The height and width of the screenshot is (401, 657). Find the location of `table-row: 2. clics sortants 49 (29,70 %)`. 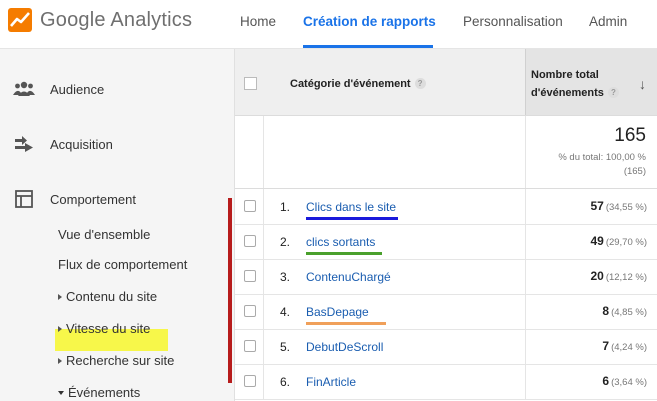

table-row: 2. clics sortants 49 (29,70 %) is located at coordinates (446, 242).